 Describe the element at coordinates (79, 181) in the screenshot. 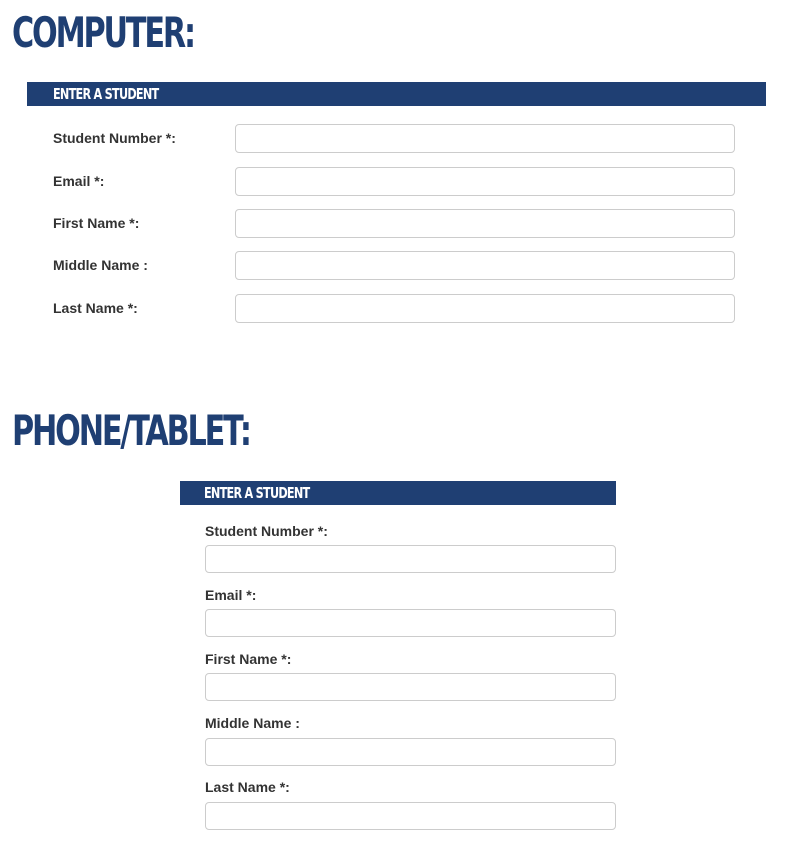

I see `computer-email-label: Email *:` at that location.